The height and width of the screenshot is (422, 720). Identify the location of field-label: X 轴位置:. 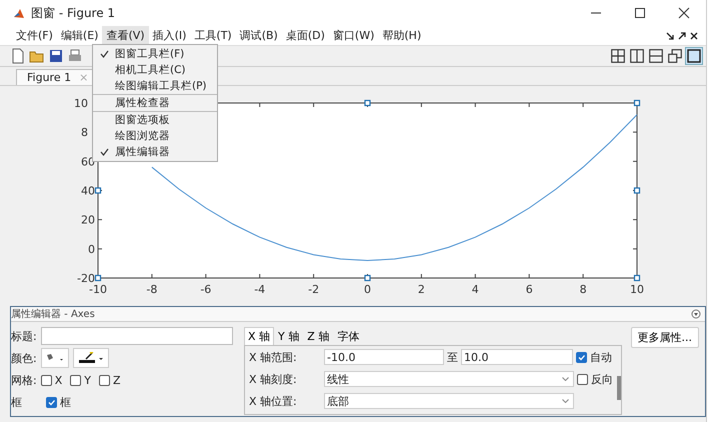
(273, 401).